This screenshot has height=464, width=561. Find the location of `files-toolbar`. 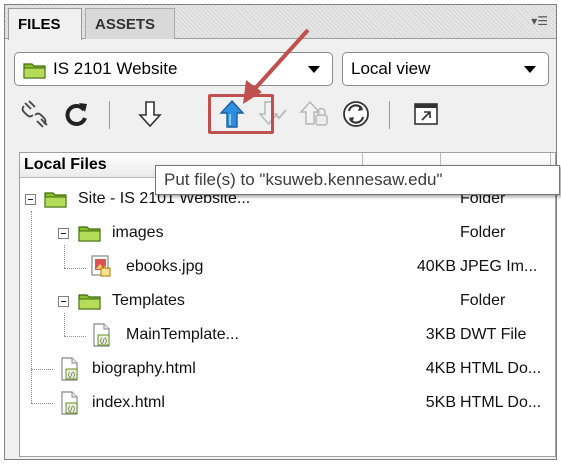

files-toolbar is located at coordinates (280, 114).